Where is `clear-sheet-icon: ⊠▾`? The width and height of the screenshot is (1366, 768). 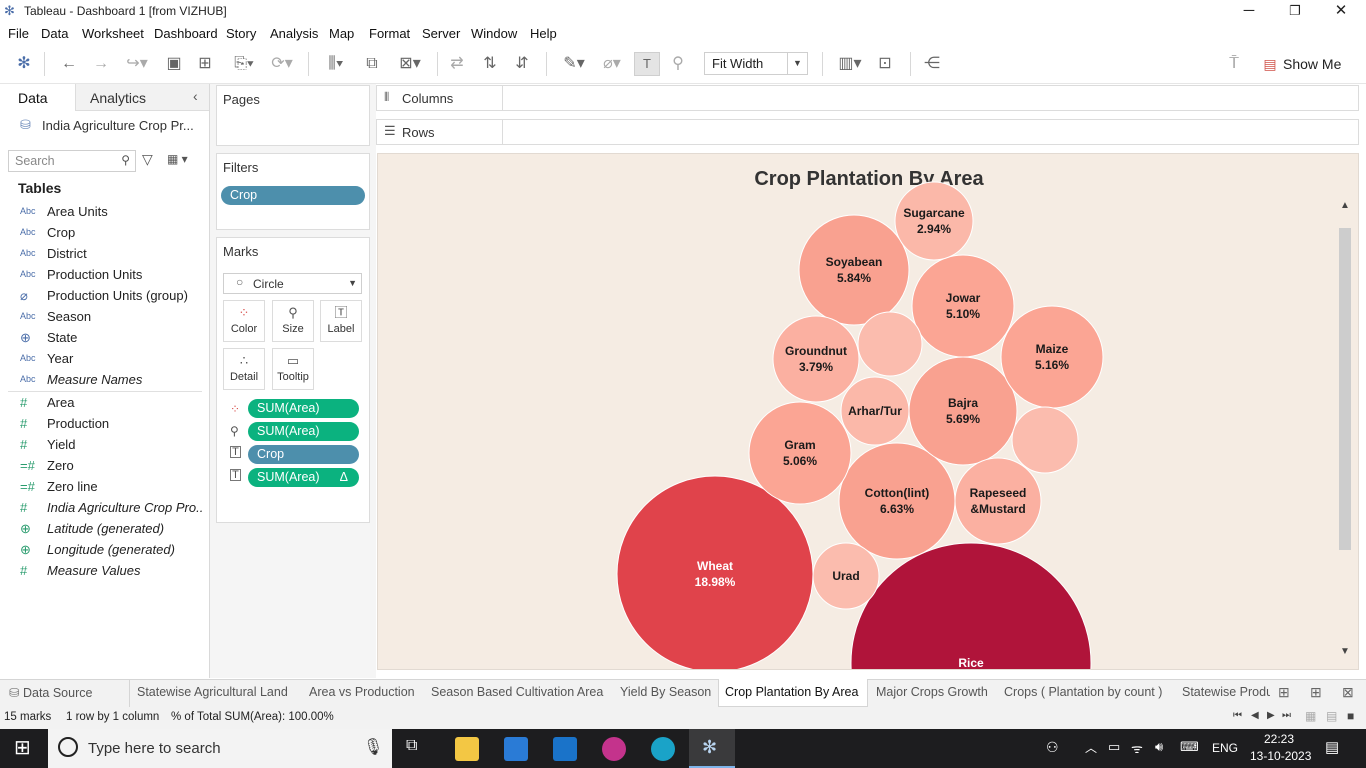
clear-sheet-icon: ⊠▾ is located at coordinates (410, 64).